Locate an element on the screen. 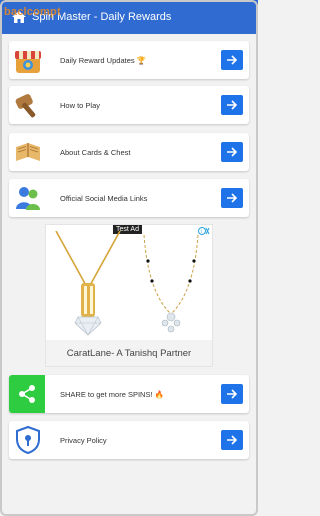 This screenshot has height=516, width=320. shop-icon is located at coordinates (28, 60).